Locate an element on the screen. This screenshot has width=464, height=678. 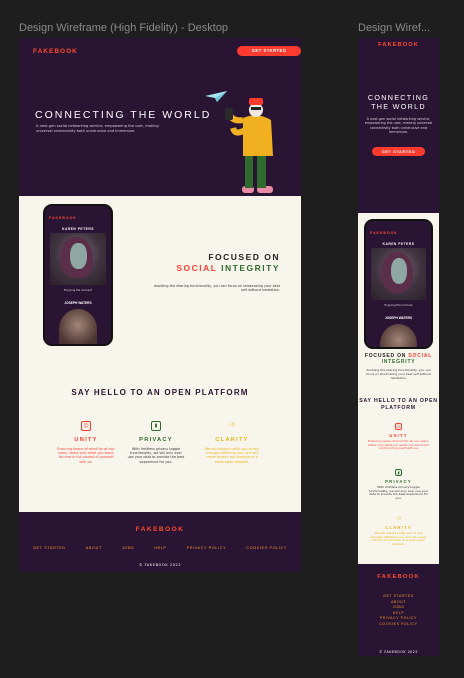
feature-title: FOCUSED ON SOCIAL INTEGRITY is located at coordinates (228, 263).